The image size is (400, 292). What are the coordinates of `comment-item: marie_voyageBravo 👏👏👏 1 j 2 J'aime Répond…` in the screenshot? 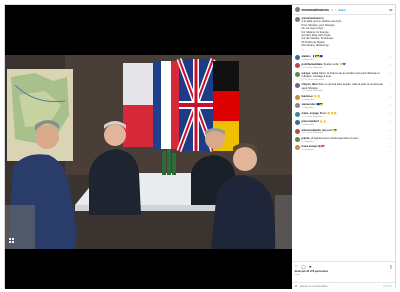 It's located at (343, 114).